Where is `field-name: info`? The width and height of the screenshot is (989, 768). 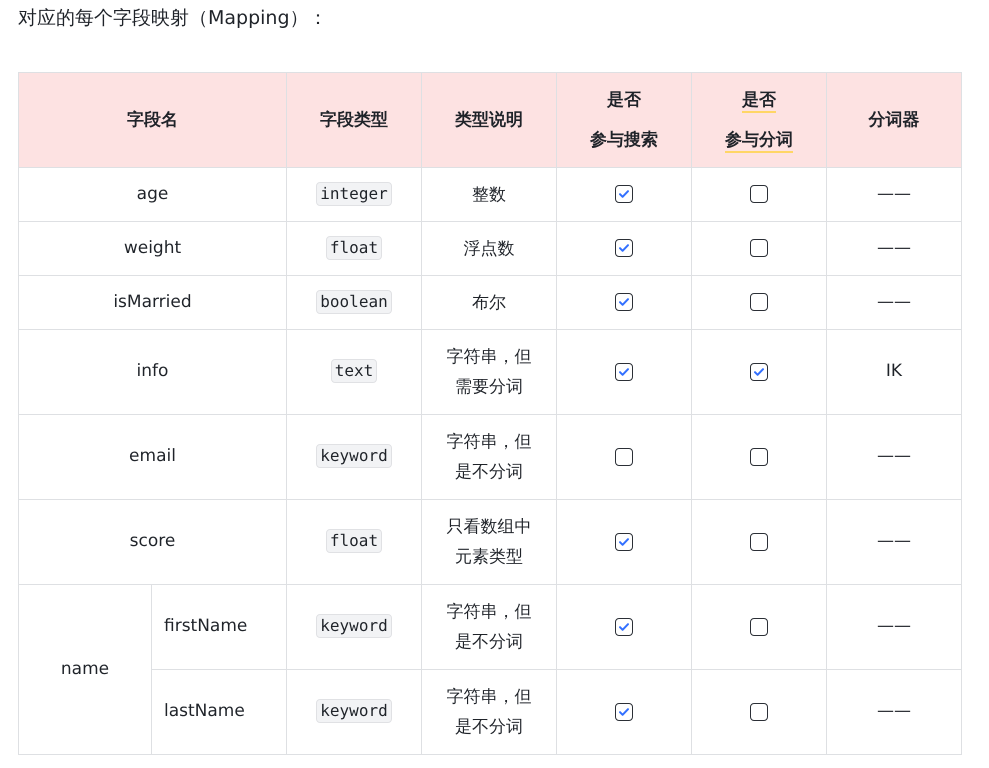
field-name: info is located at coordinates (152, 371).